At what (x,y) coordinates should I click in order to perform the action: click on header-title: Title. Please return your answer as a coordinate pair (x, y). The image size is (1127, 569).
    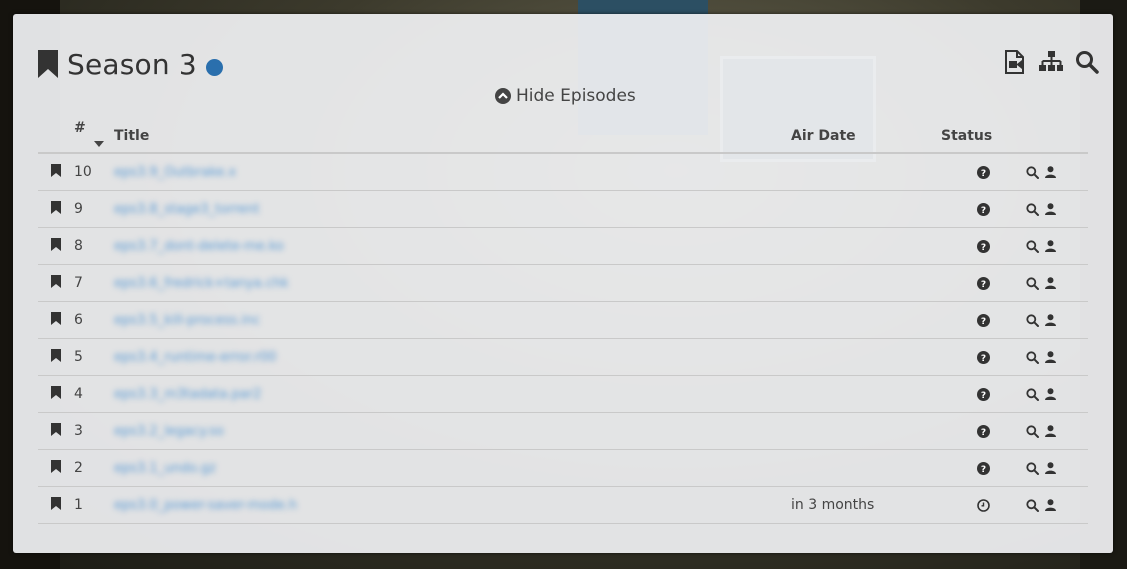
    Looking at the image, I should click on (452, 137).